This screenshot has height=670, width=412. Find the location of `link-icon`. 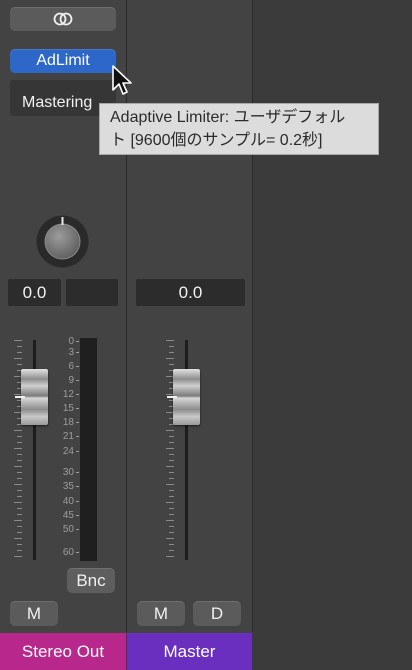

link-icon is located at coordinates (63, 19).